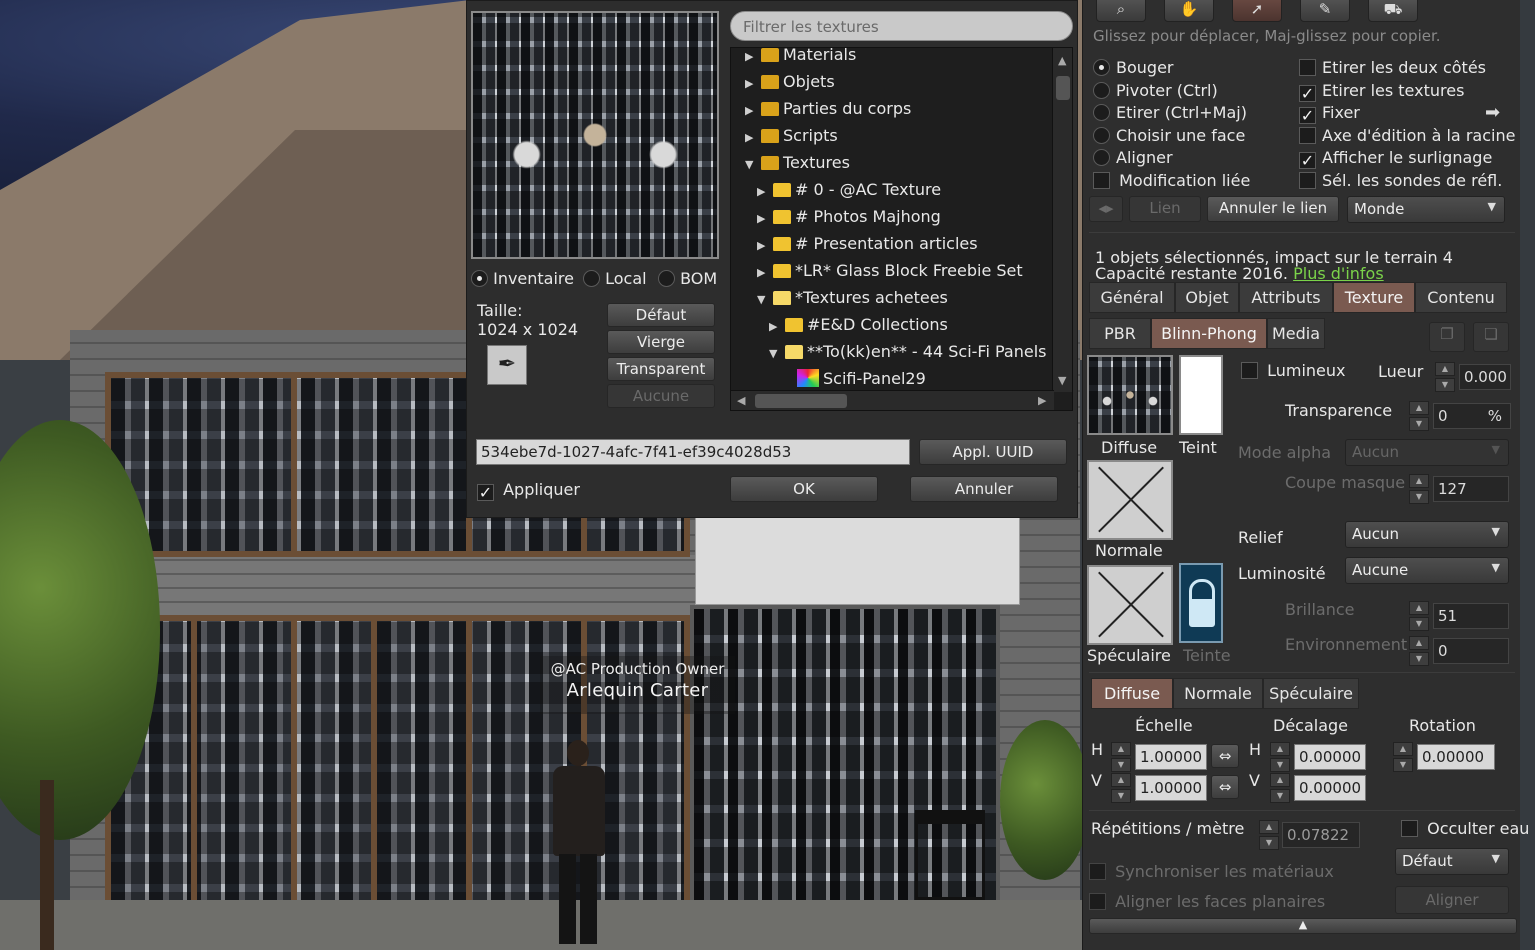 This screenshot has height=950, width=1535. Describe the element at coordinates (752, 164) in the screenshot. I see `expanded-arrow-icon: ▼` at that location.